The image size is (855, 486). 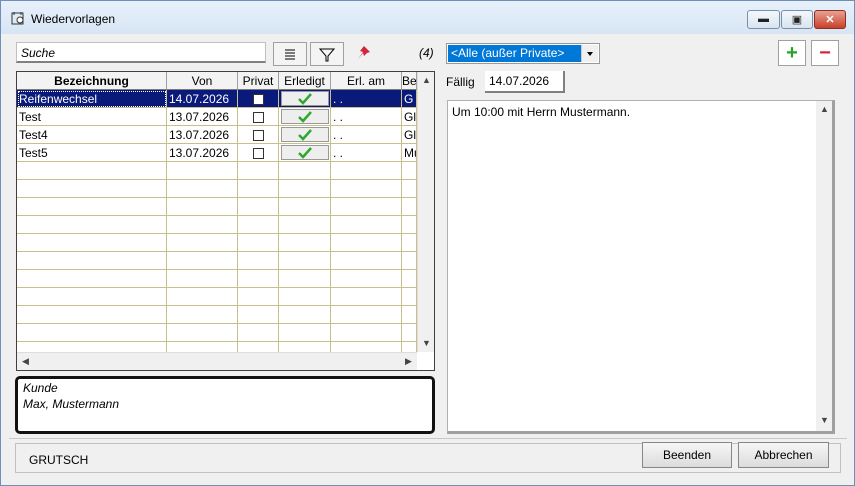 I want to click on minimize-button: ▬, so click(x=763, y=19).